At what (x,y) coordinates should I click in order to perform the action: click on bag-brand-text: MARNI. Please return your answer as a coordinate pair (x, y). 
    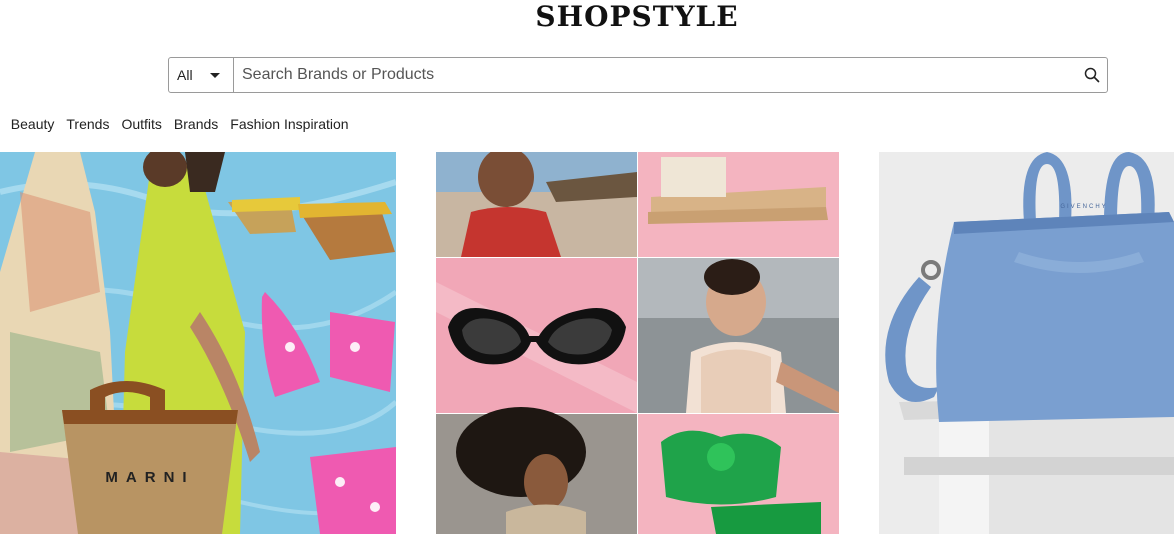
    Looking at the image, I should click on (149, 477).